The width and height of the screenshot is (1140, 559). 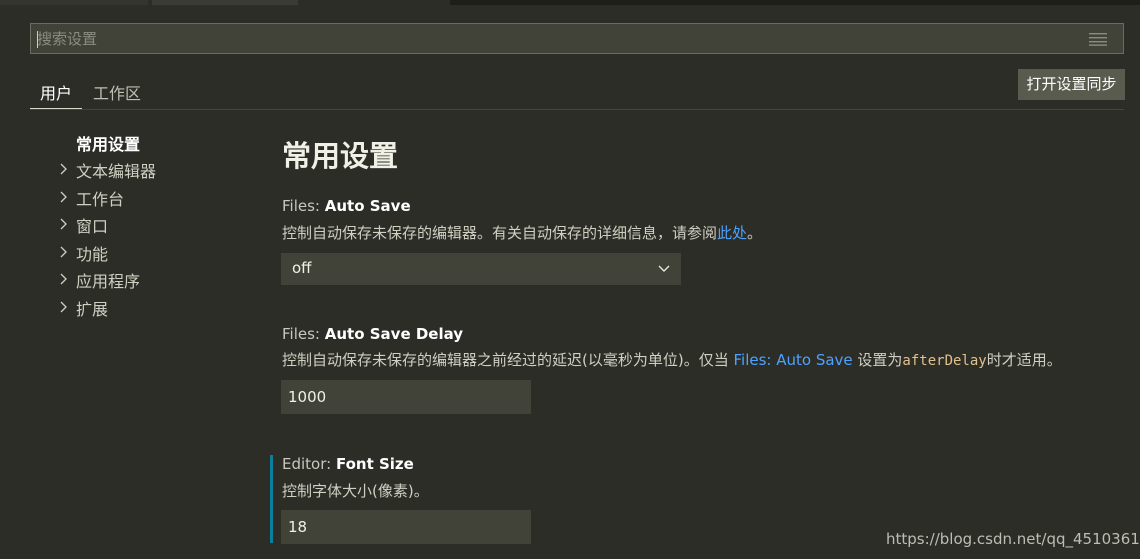 I want to click on description-text: 控制字体大小(像素)。, so click(x=355, y=491).